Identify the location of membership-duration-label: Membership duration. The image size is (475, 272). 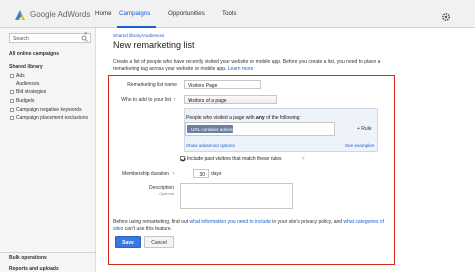
(145, 174).